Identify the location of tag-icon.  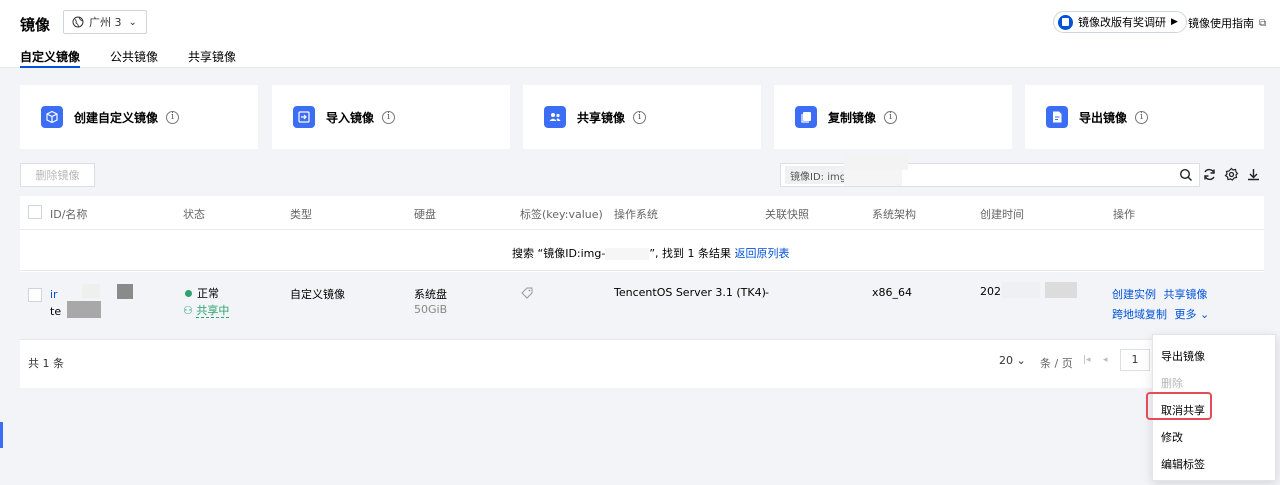
(527, 293).